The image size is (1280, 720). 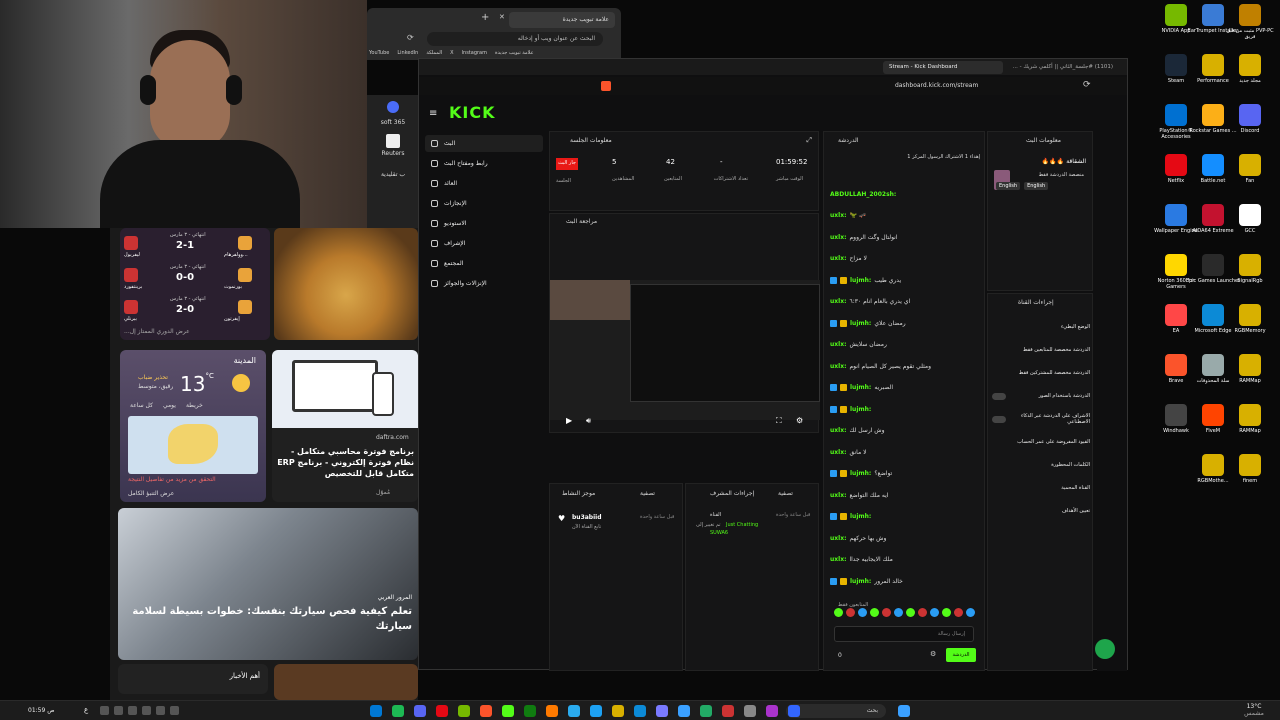 What do you see at coordinates (1041, 396) in the screenshot?
I see `channel-action-item: الدردشة باستخدام الصور` at bounding box center [1041, 396].